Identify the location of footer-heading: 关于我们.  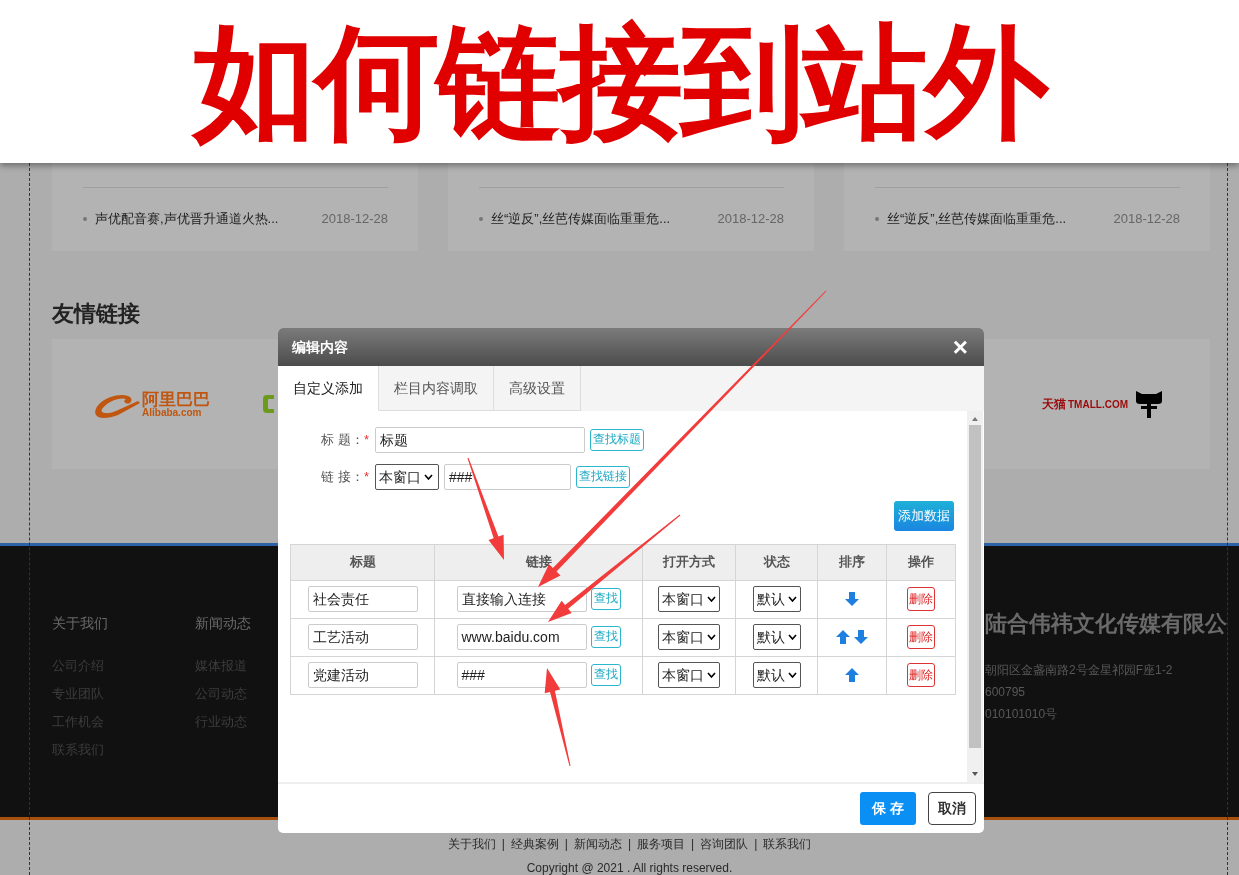
(80, 623).